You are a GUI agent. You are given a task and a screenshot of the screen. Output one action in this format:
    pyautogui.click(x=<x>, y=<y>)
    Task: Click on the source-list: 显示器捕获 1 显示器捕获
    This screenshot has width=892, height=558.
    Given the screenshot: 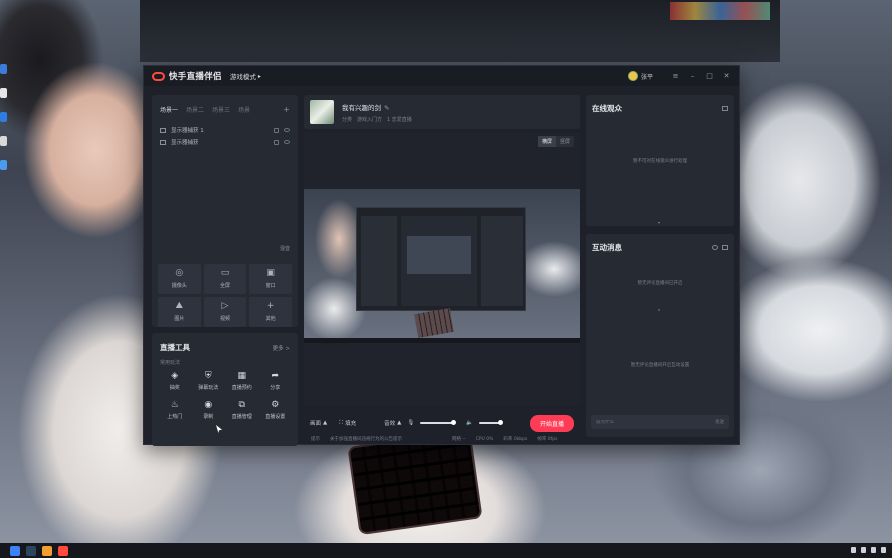 What is the action you would take?
    pyautogui.click(x=225, y=136)
    